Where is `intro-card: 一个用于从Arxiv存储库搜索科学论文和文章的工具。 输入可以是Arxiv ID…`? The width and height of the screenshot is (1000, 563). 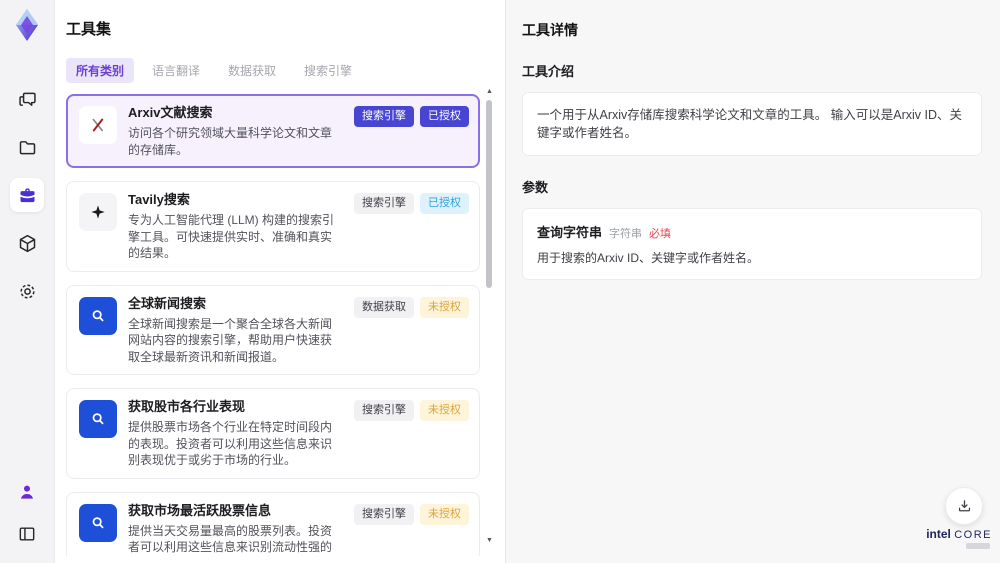 intro-card: 一个用于从Arxiv存储库搜索科学论文和文章的工具。 输入可以是Arxiv ID… is located at coordinates (752, 124).